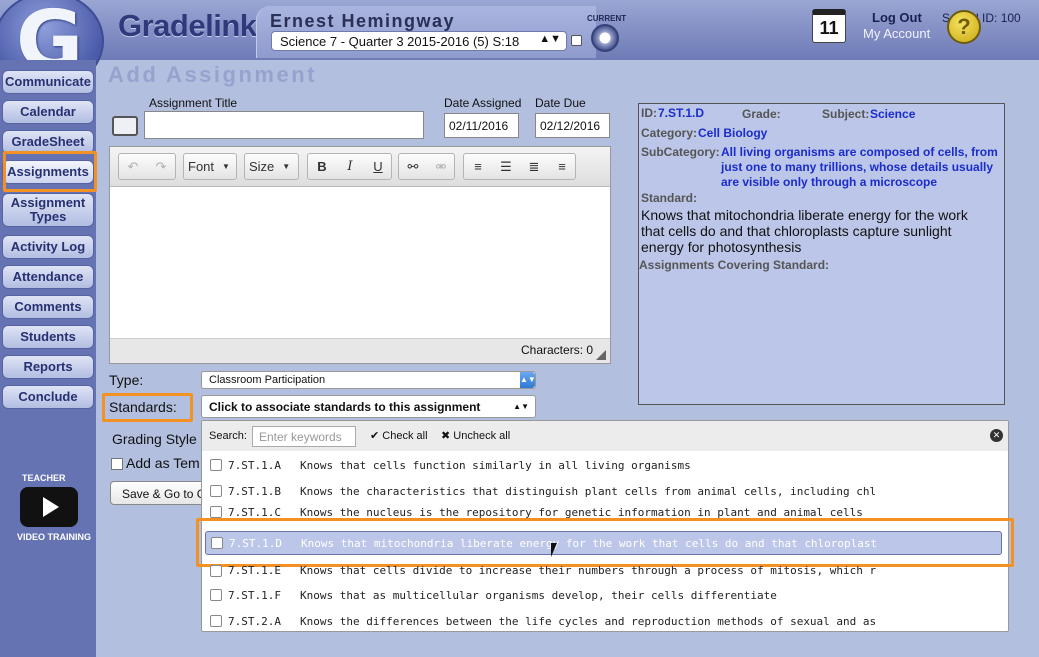 The width and height of the screenshot is (1039, 657). Describe the element at coordinates (48, 337) in the screenshot. I see `sidebar-item-students: Students` at that location.